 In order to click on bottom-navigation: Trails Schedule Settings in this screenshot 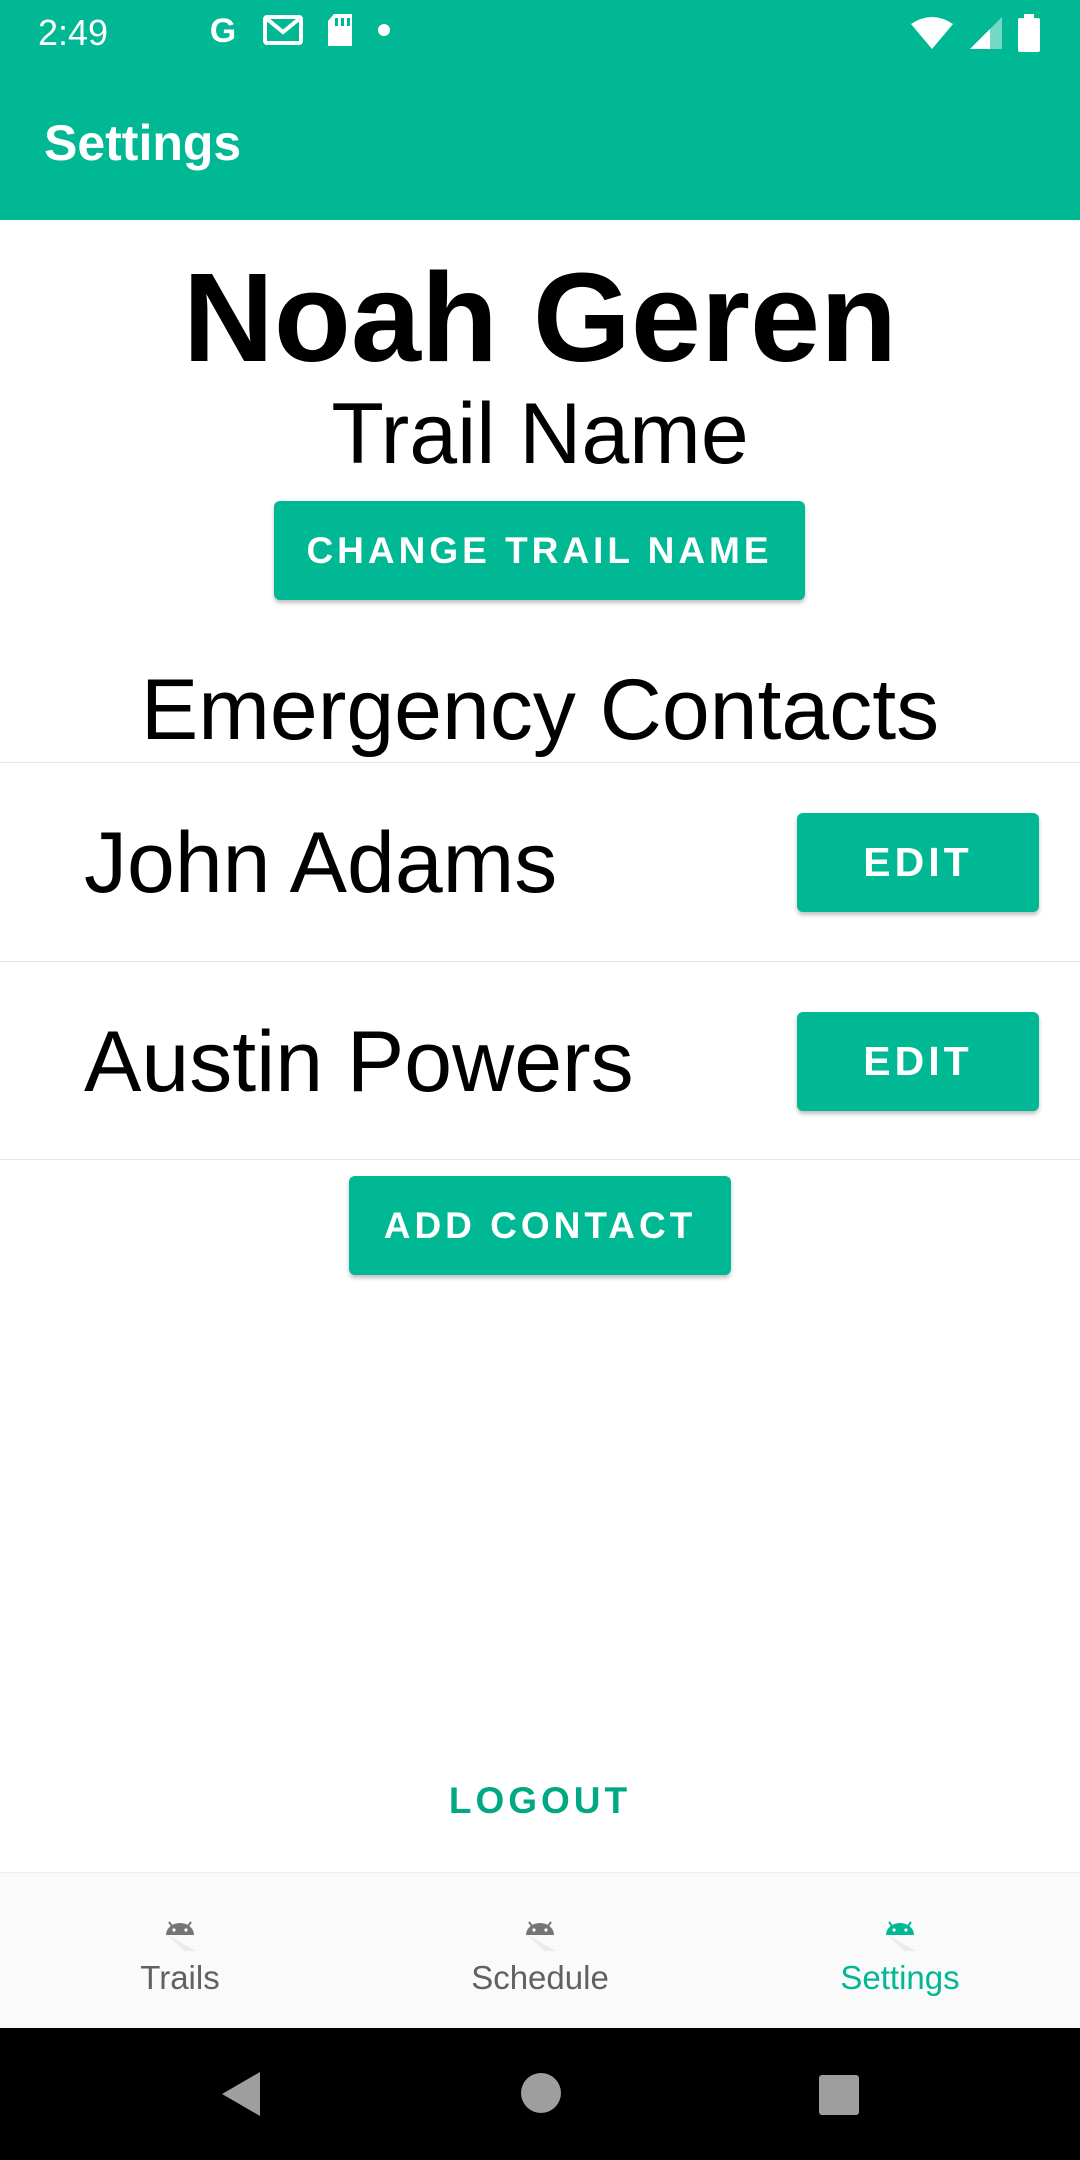, I will do `click(540, 1950)`.